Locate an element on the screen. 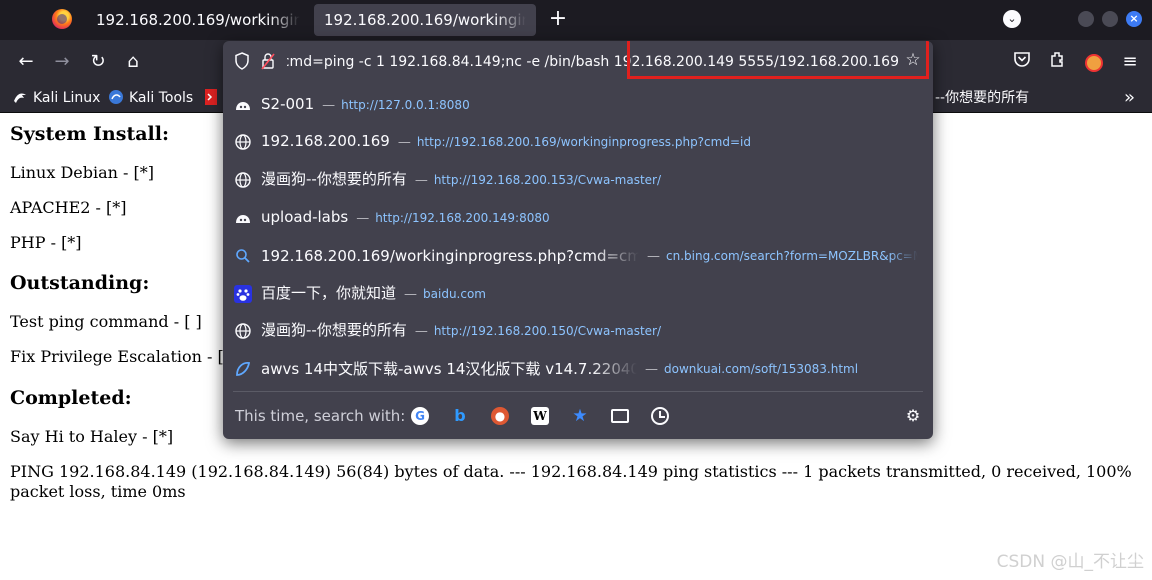 This screenshot has width=1152, height=580. urlbar: ☆ is located at coordinates (578, 61).